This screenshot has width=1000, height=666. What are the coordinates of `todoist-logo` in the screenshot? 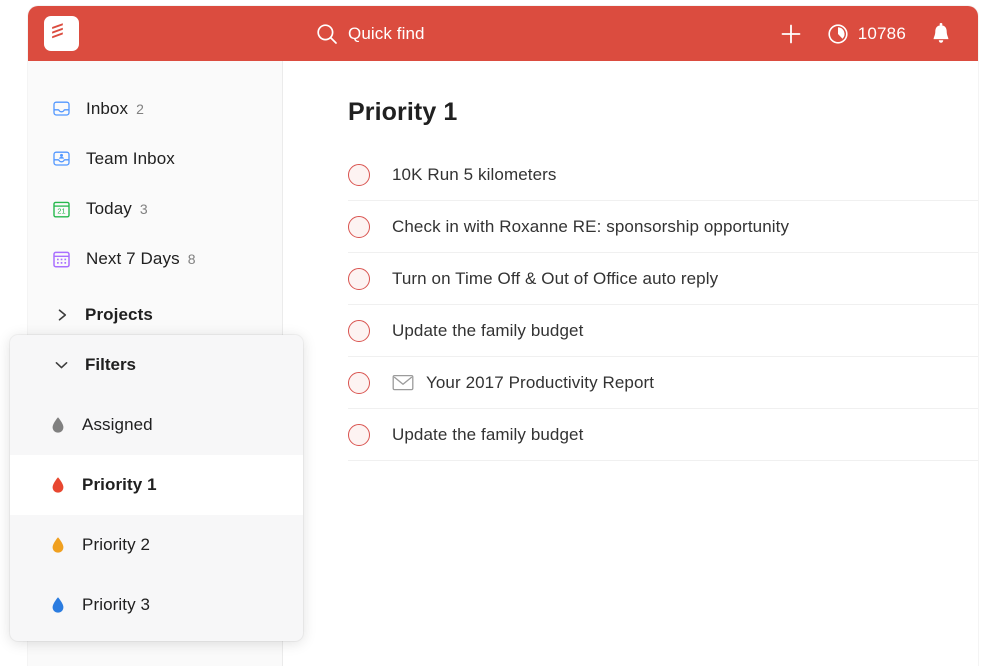 It's located at (61, 33).